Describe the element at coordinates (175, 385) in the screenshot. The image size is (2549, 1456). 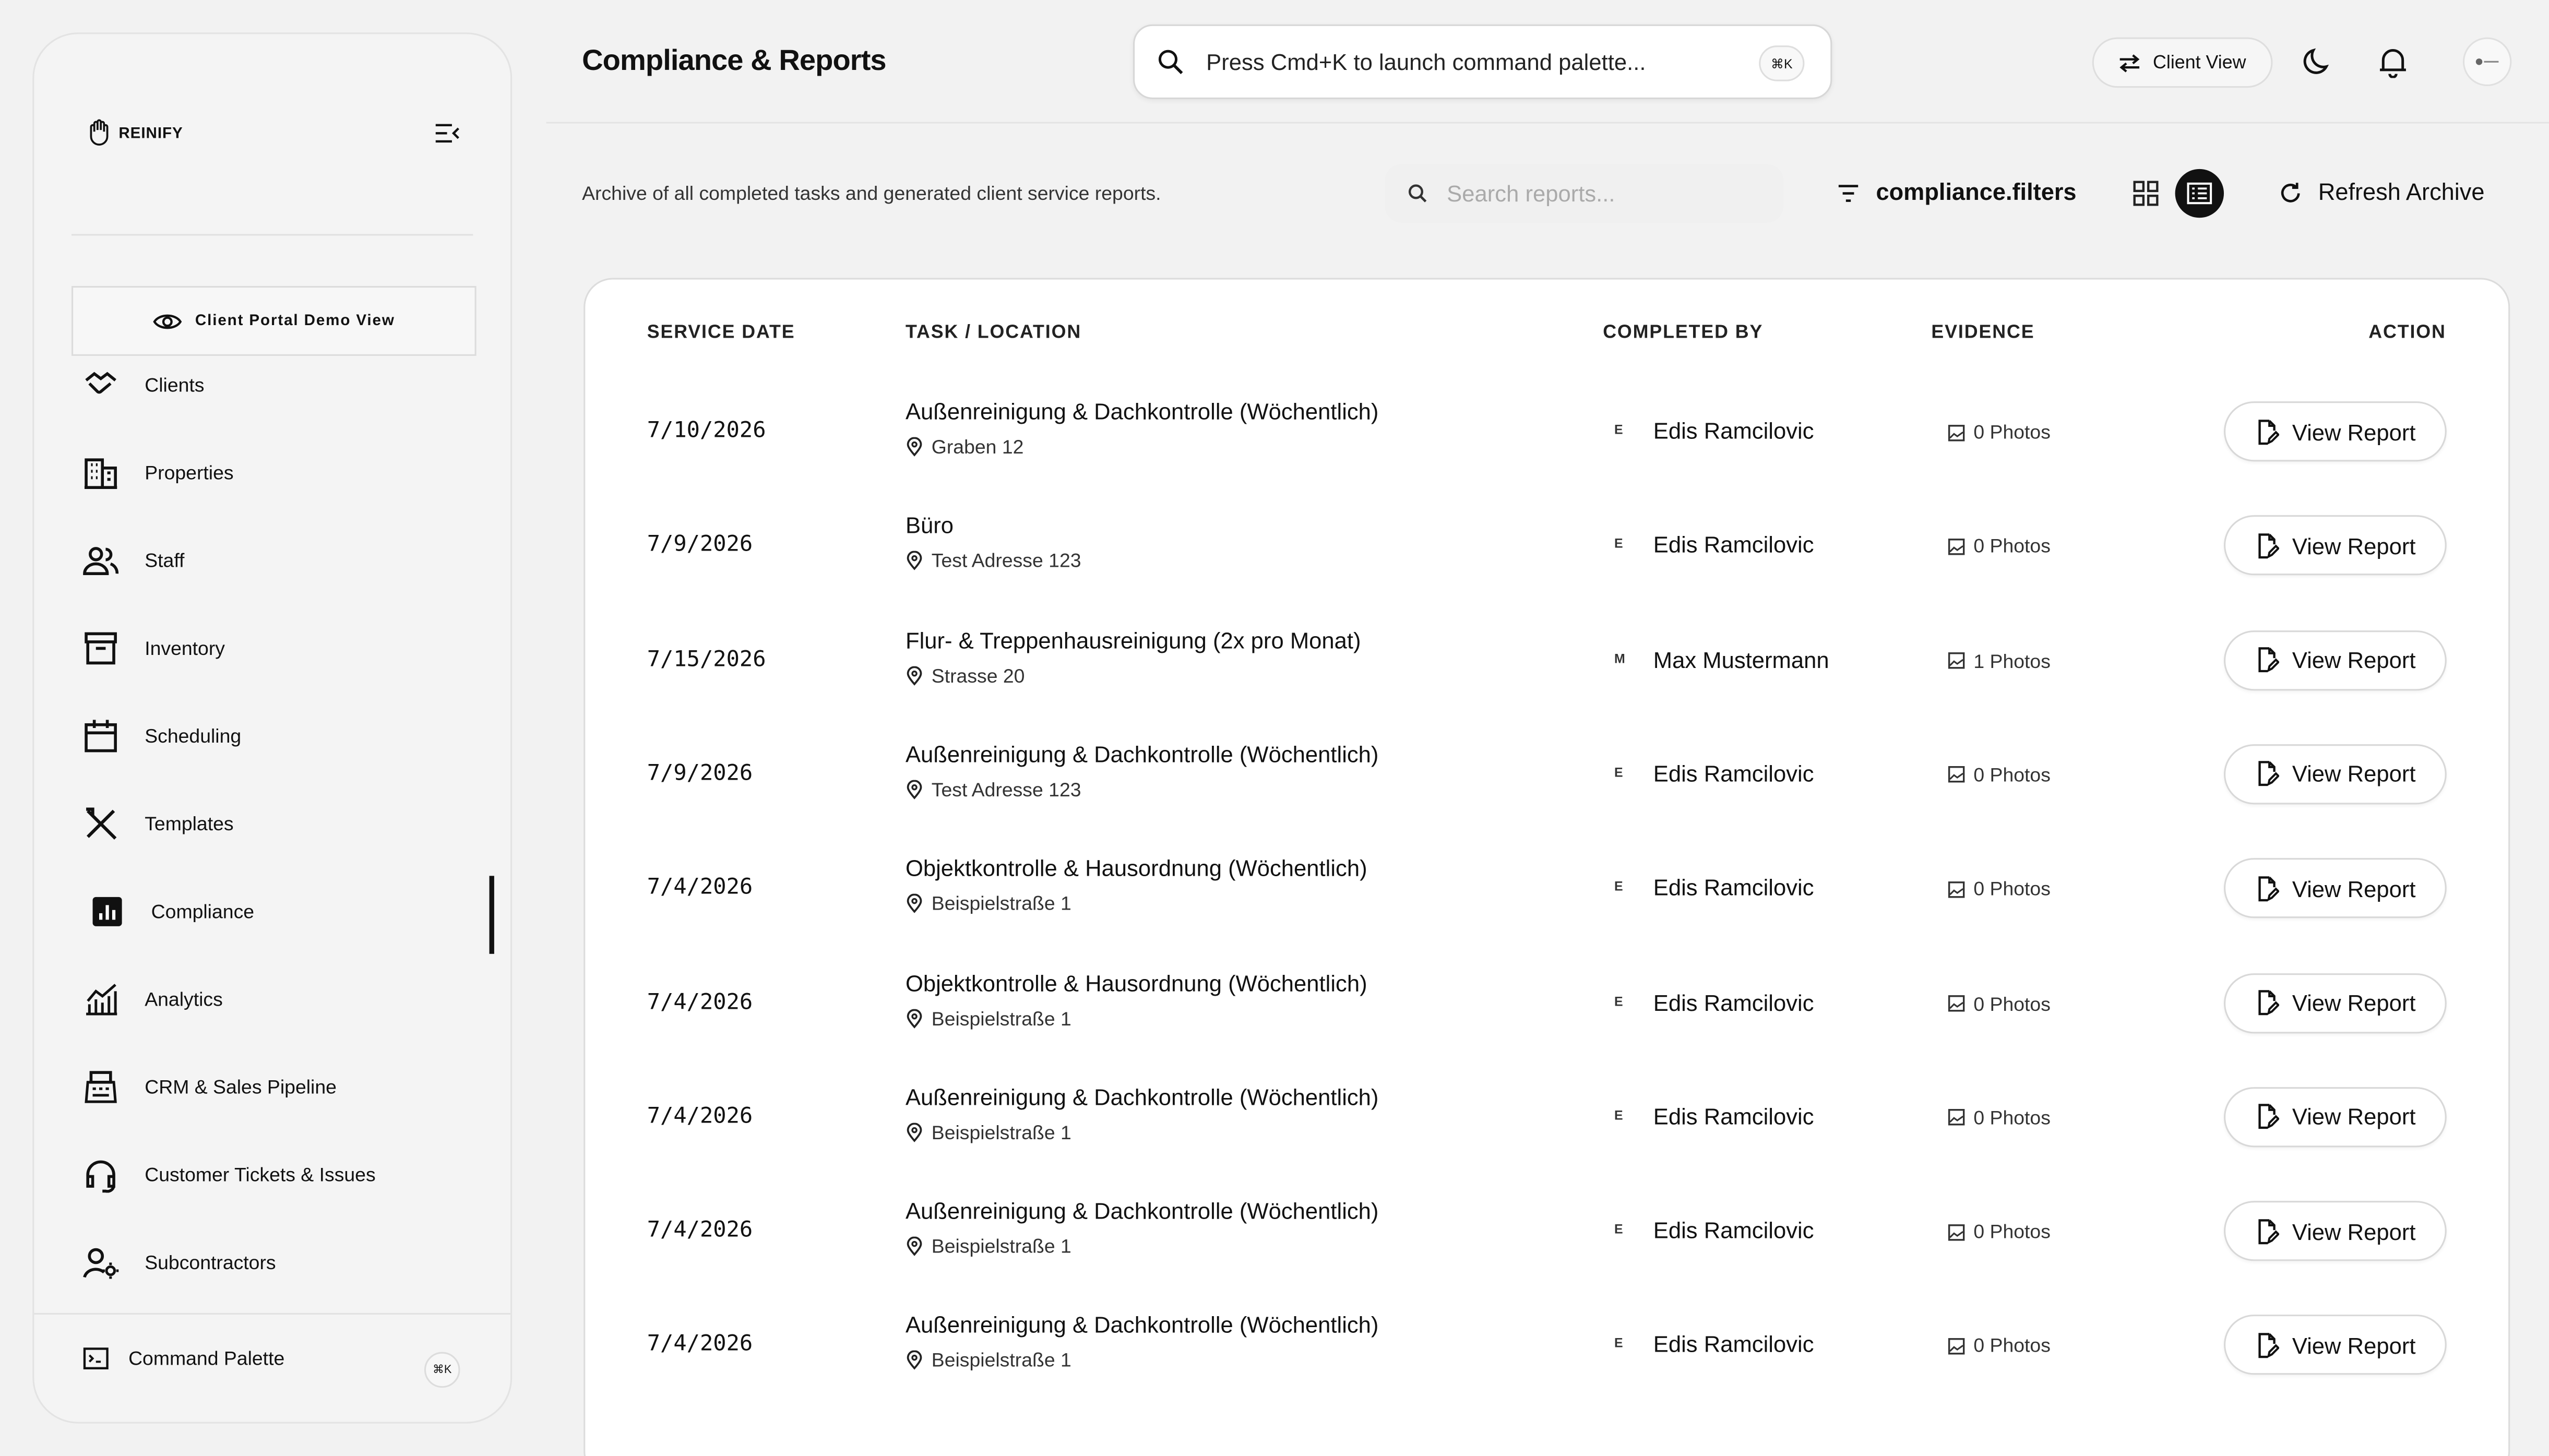
I see `sidebar-item-label: Clients` at that location.